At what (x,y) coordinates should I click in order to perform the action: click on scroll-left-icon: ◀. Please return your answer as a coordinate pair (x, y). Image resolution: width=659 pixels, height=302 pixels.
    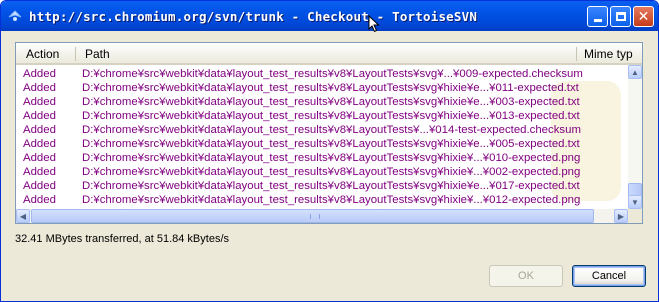
    Looking at the image, I should click on (23, 216).